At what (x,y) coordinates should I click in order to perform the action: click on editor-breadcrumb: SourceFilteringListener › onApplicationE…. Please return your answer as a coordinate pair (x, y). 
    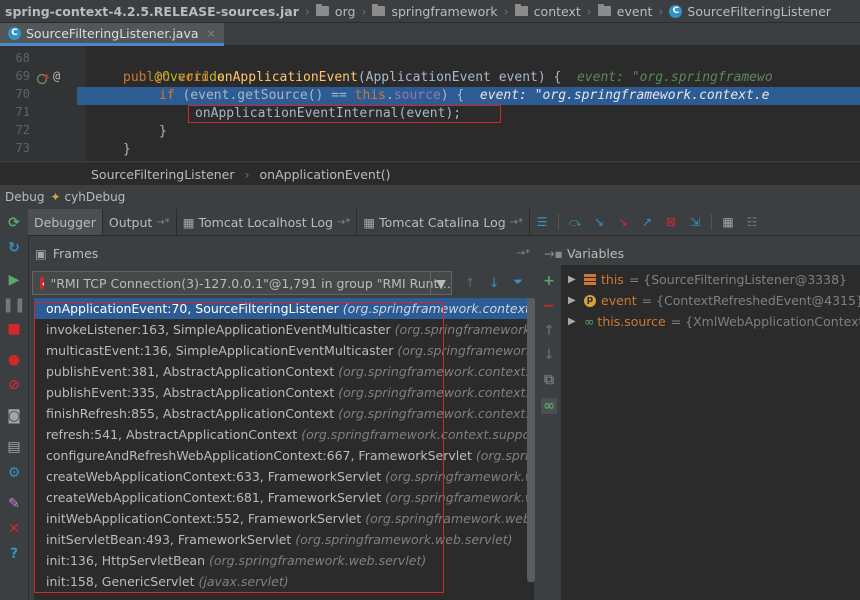
    Looking at the image, I should click on (430, 173).